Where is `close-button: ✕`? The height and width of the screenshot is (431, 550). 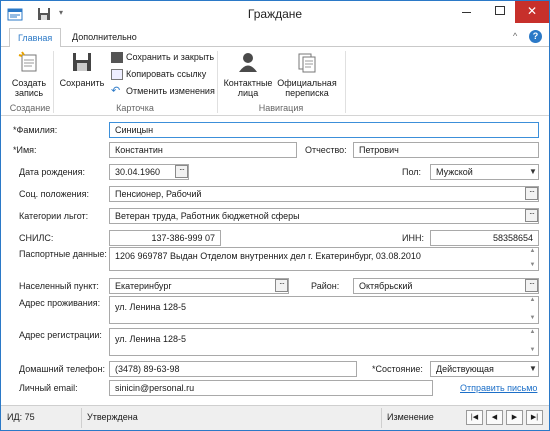 close-button: ✕ is located at coordinates (532, 12).